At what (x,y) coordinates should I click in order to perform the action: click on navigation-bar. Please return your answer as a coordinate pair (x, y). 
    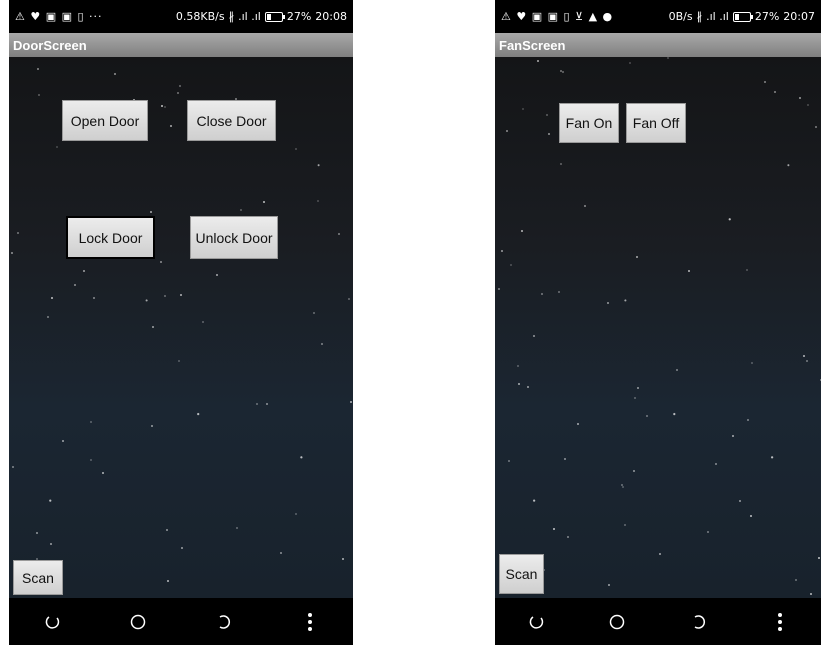
    Looking at the image, I should click on (658, 621).